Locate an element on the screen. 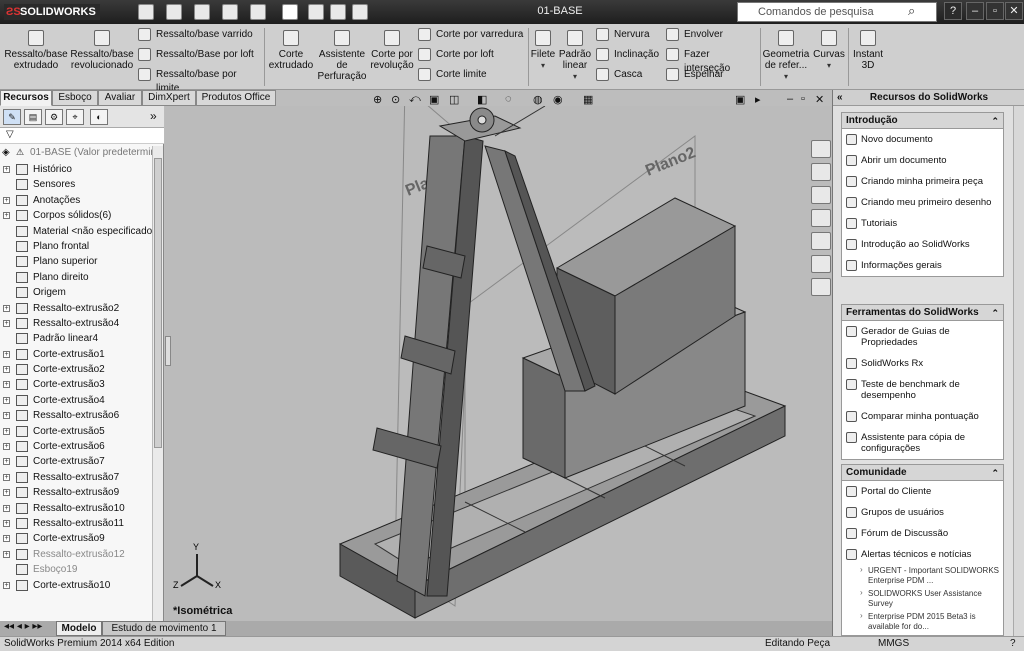  help-button: ? is located at coordinates (953, 11).